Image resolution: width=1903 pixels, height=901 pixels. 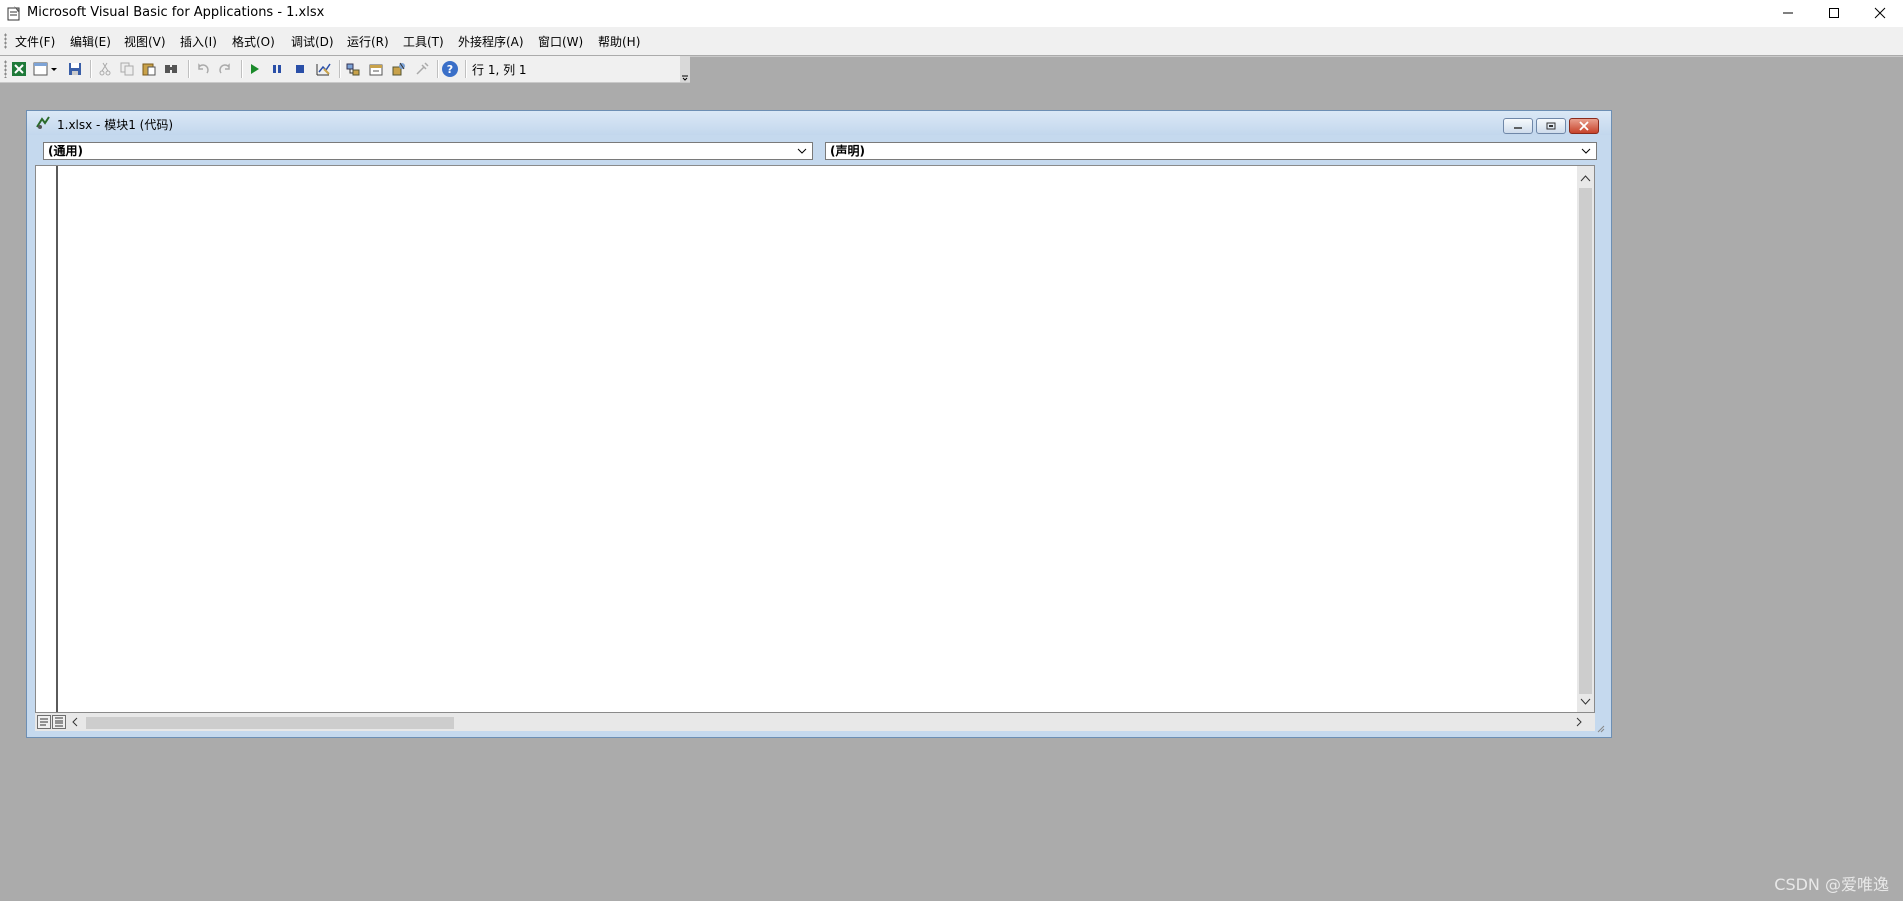 What do you see at coordinates (428, 151) in the screenshot?
I see `object-combo: (通用)` at bounding box center [428, 151].